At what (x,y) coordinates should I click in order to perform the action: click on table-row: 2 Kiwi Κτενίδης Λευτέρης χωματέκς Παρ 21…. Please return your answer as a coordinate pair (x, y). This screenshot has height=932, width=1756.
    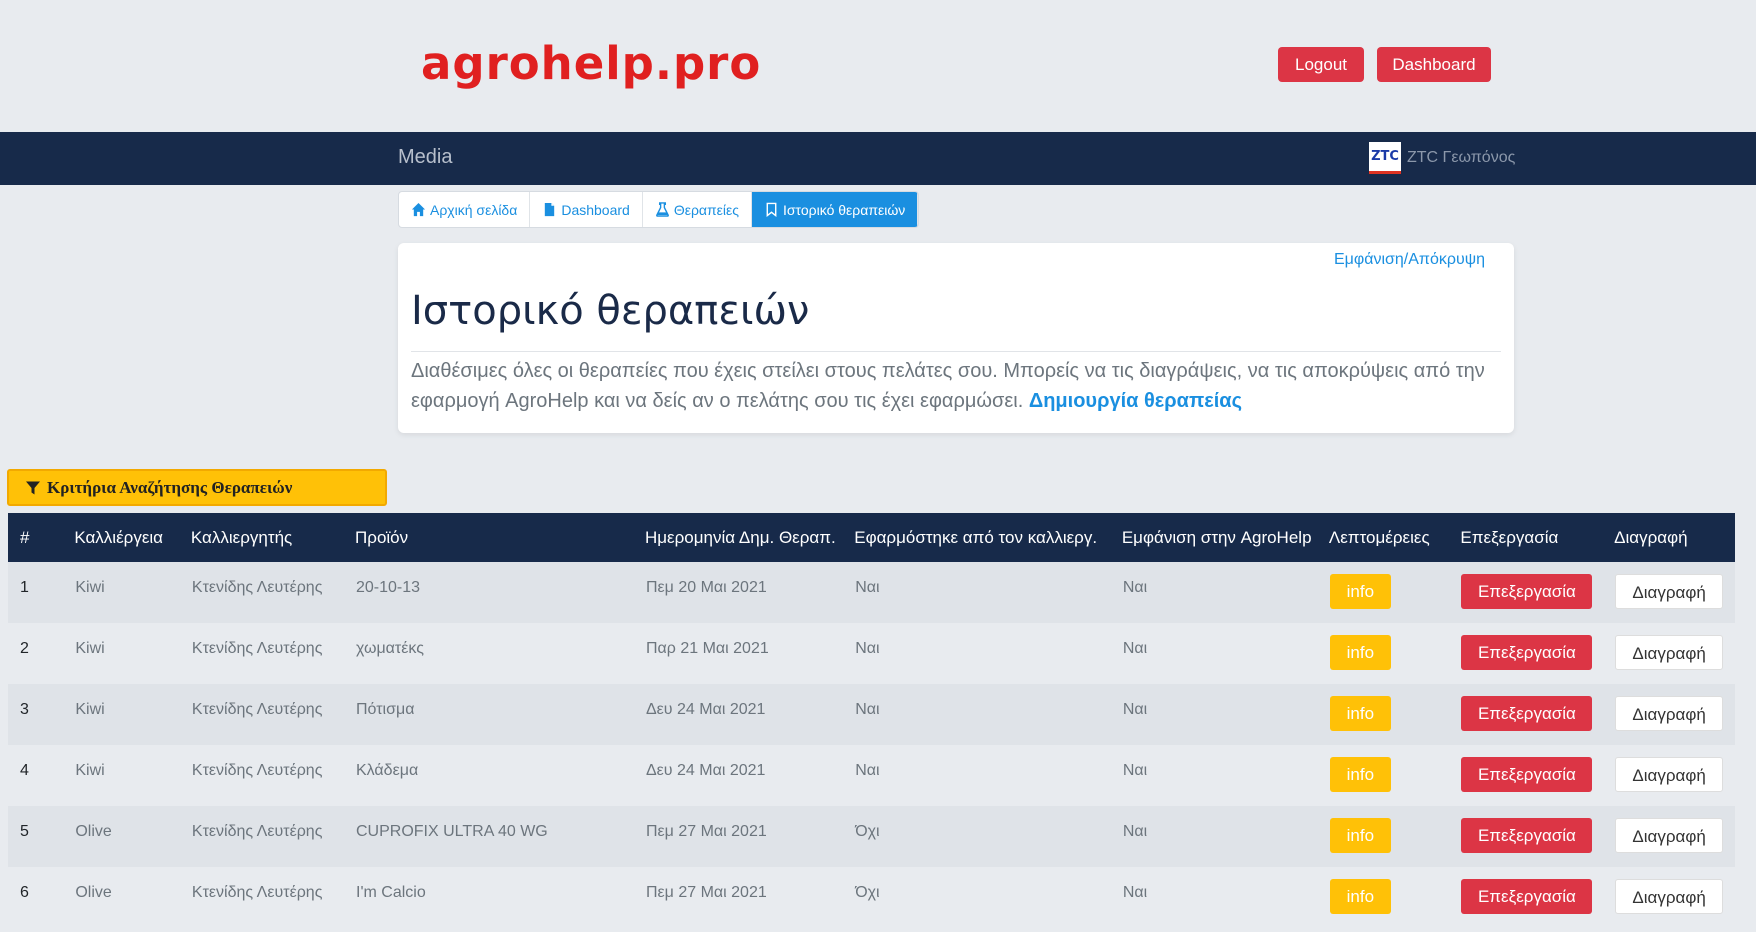
    Looking at the image, I should click on (871, 653).